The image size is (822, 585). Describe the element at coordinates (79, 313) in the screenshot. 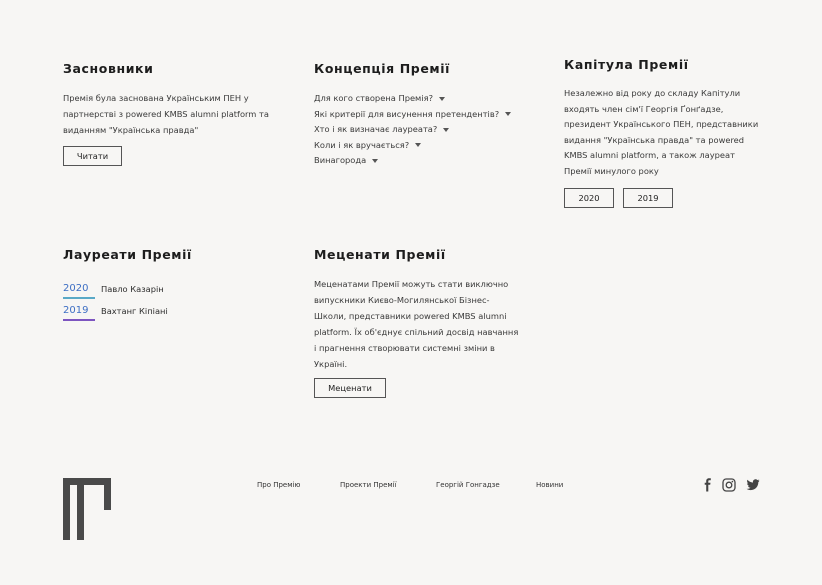

I see `laureate-year: 2019` at that location.